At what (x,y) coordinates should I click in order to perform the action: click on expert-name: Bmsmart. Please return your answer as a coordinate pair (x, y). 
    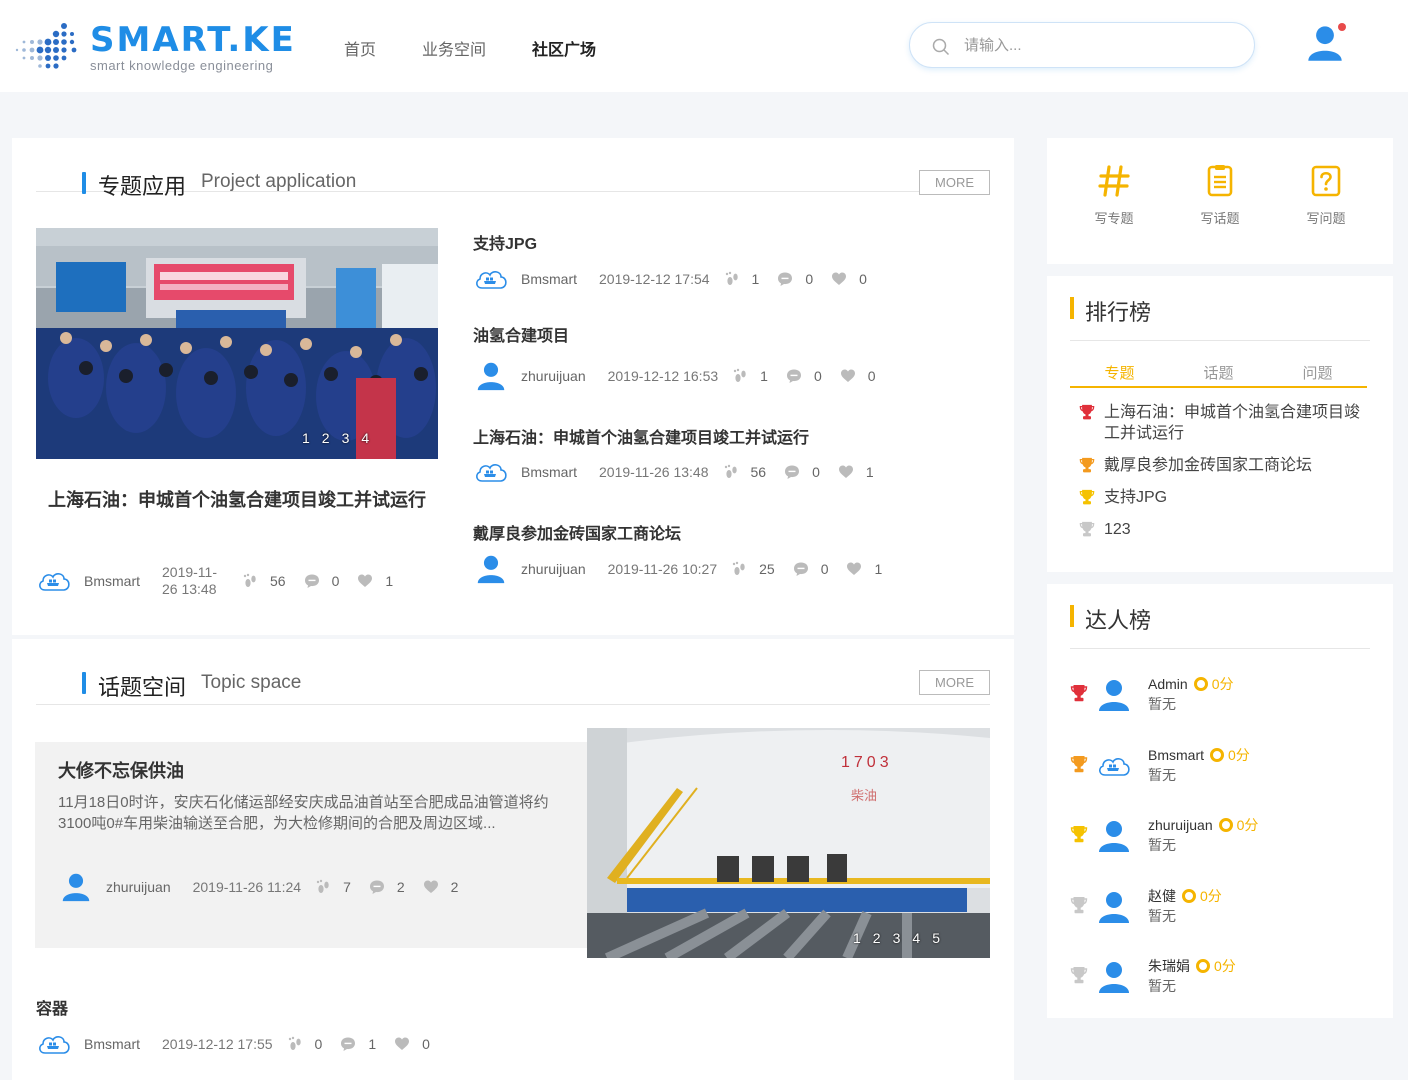
    Looking at the image, I should click on (1176, 755).